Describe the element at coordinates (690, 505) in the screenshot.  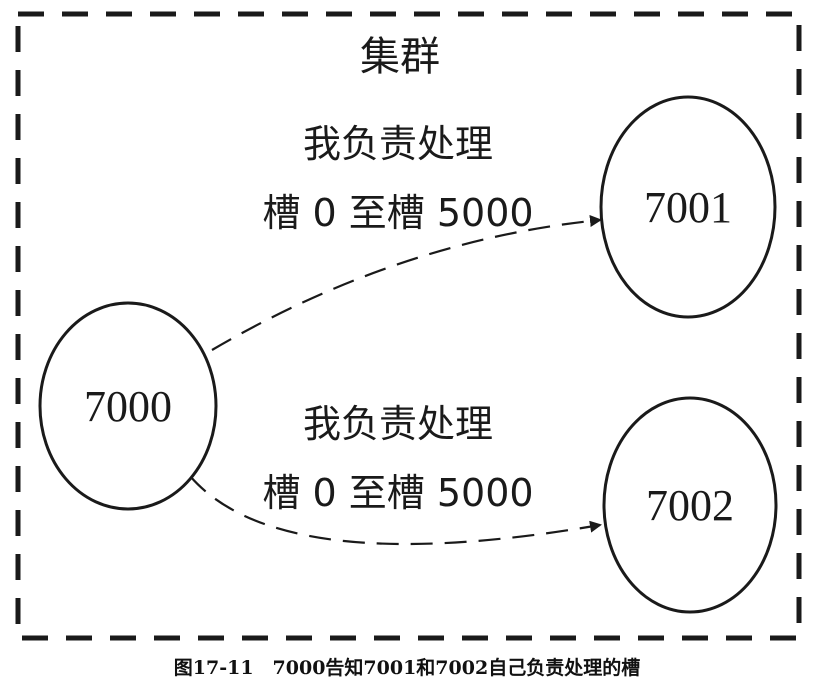
I see `node-label-7002: 7002` at that location.